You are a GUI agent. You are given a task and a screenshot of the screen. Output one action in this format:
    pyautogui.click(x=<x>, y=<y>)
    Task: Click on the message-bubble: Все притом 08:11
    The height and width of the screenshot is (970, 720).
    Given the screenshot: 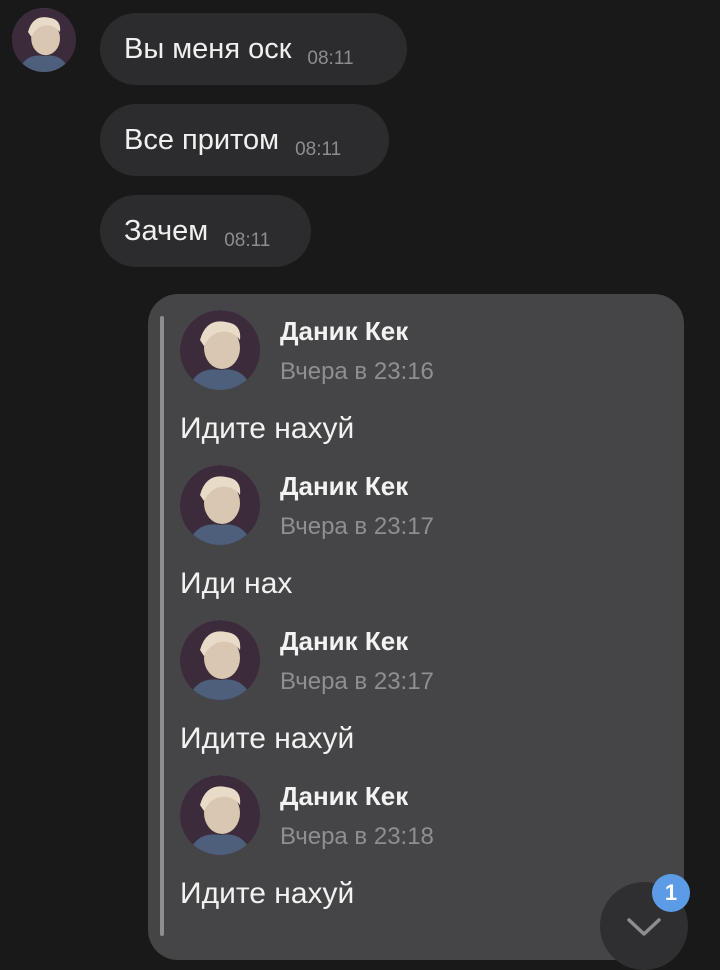 What is the action you would take?
    pyautogui.click(x=244, y=140)
    